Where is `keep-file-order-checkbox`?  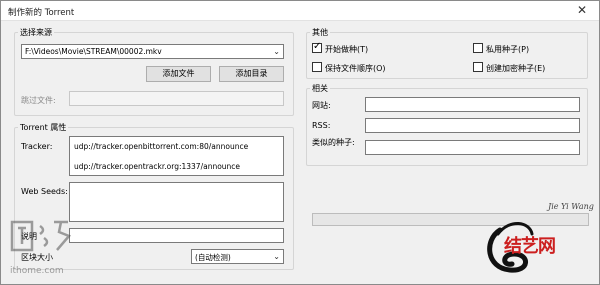 keep-file-order-checkbox is located at coordinates (317, 67).